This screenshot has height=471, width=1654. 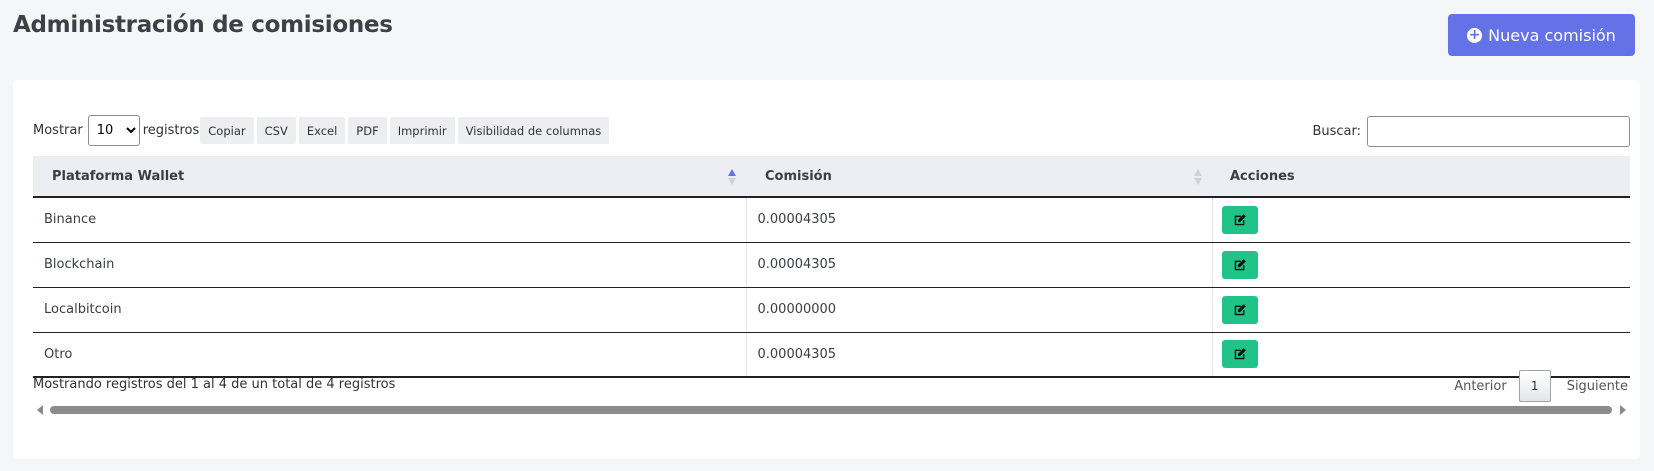 I want to click on page-1-button: 1, so click(x=1534, y=386).